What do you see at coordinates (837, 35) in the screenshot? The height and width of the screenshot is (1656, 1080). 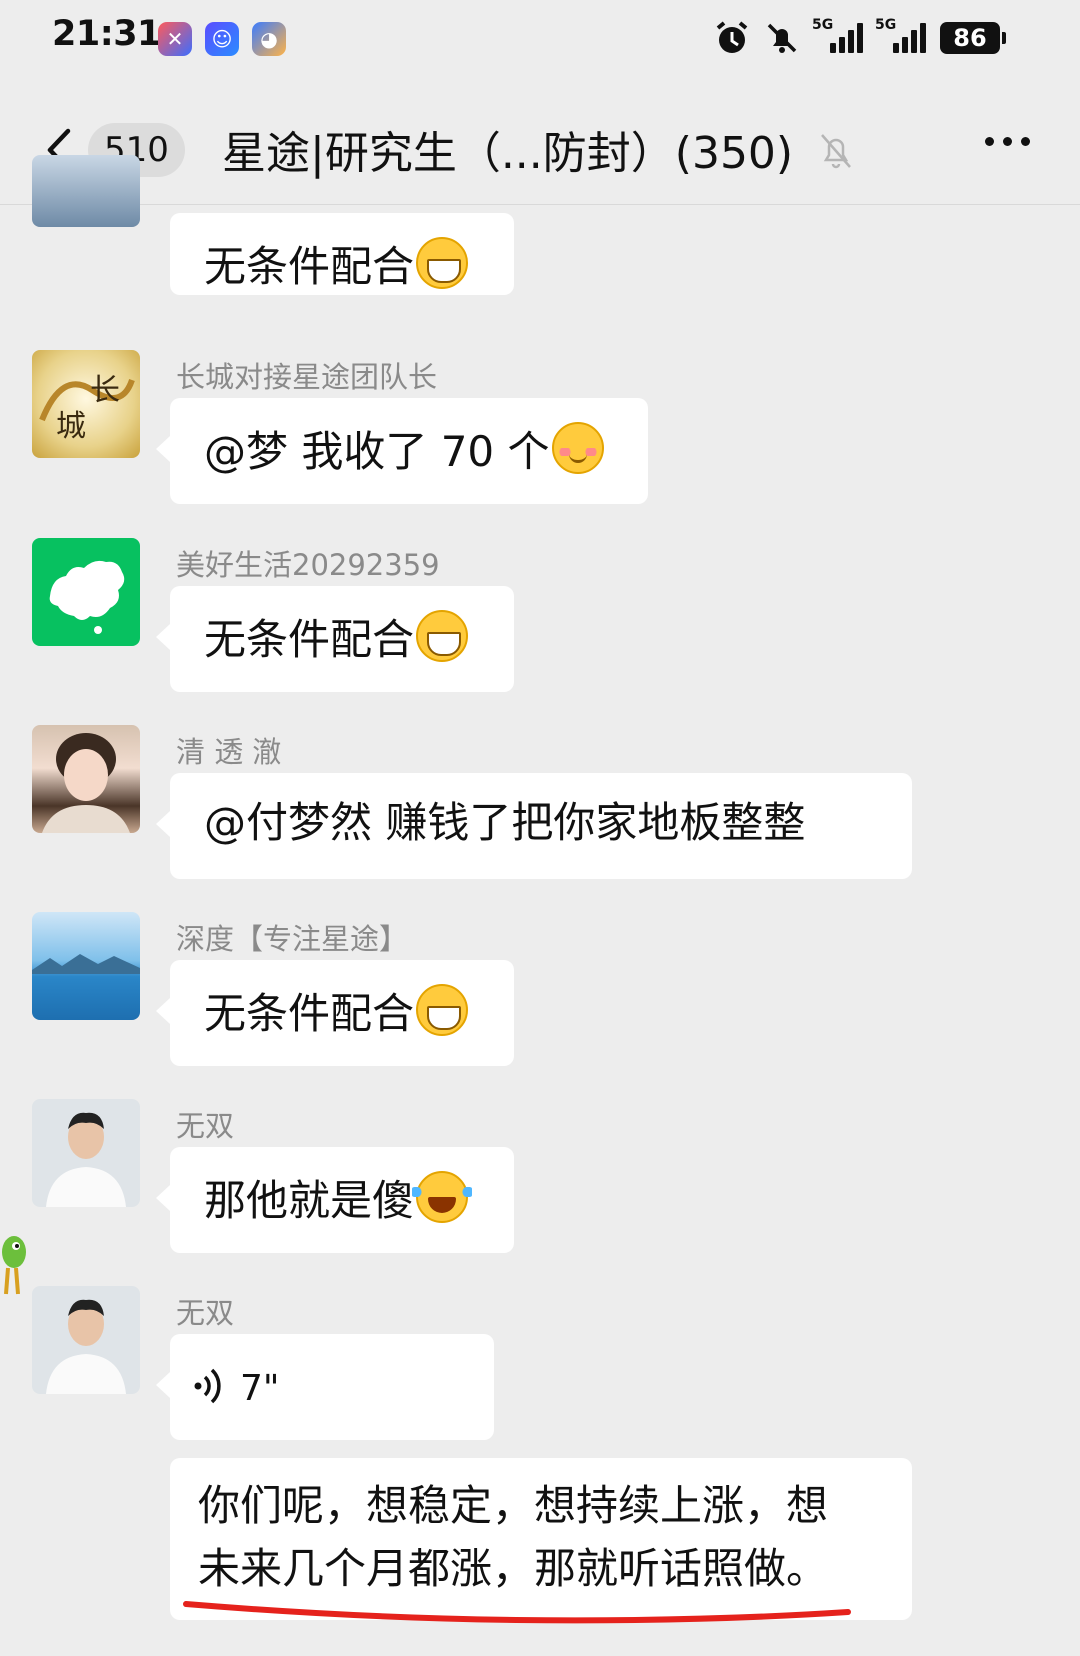 I see `signal-5g-icon-1: 5G` at bounding box center [837, 35].